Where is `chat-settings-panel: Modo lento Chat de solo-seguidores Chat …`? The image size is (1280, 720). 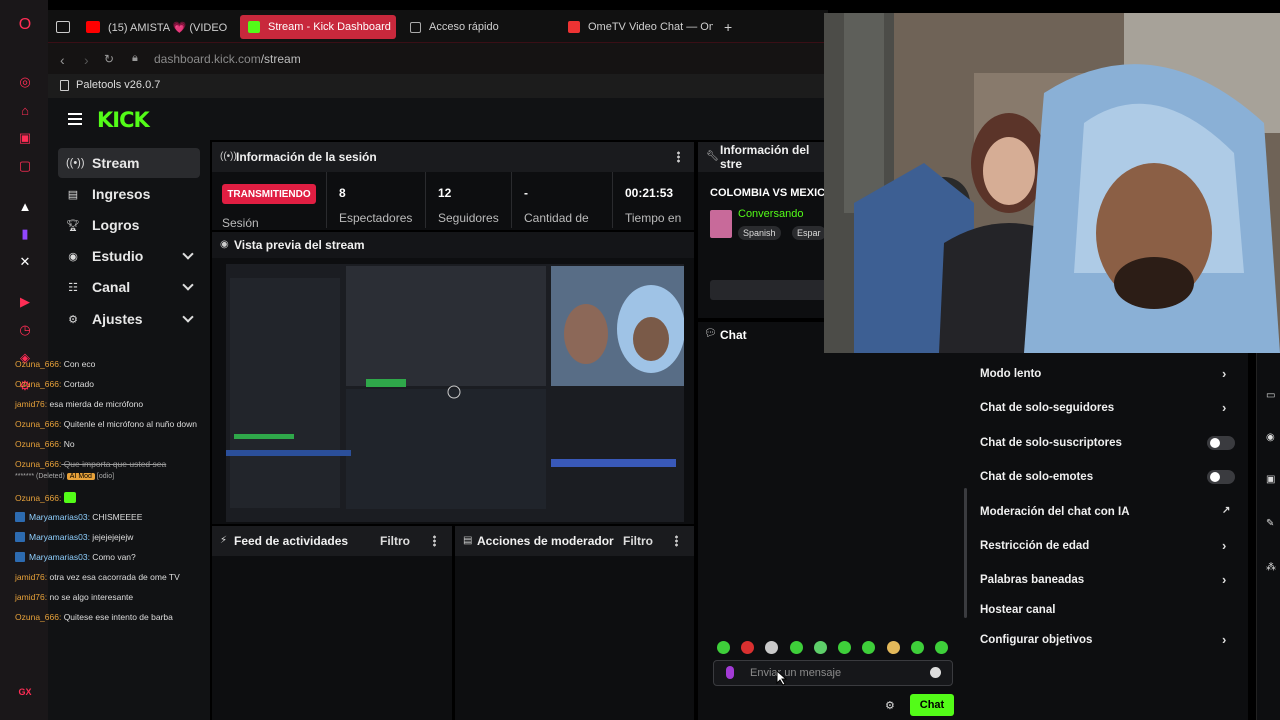 chat-settings-panel: Modo lento Chat de solo-seguidores Chat … is located at coordinates (1108, 536).